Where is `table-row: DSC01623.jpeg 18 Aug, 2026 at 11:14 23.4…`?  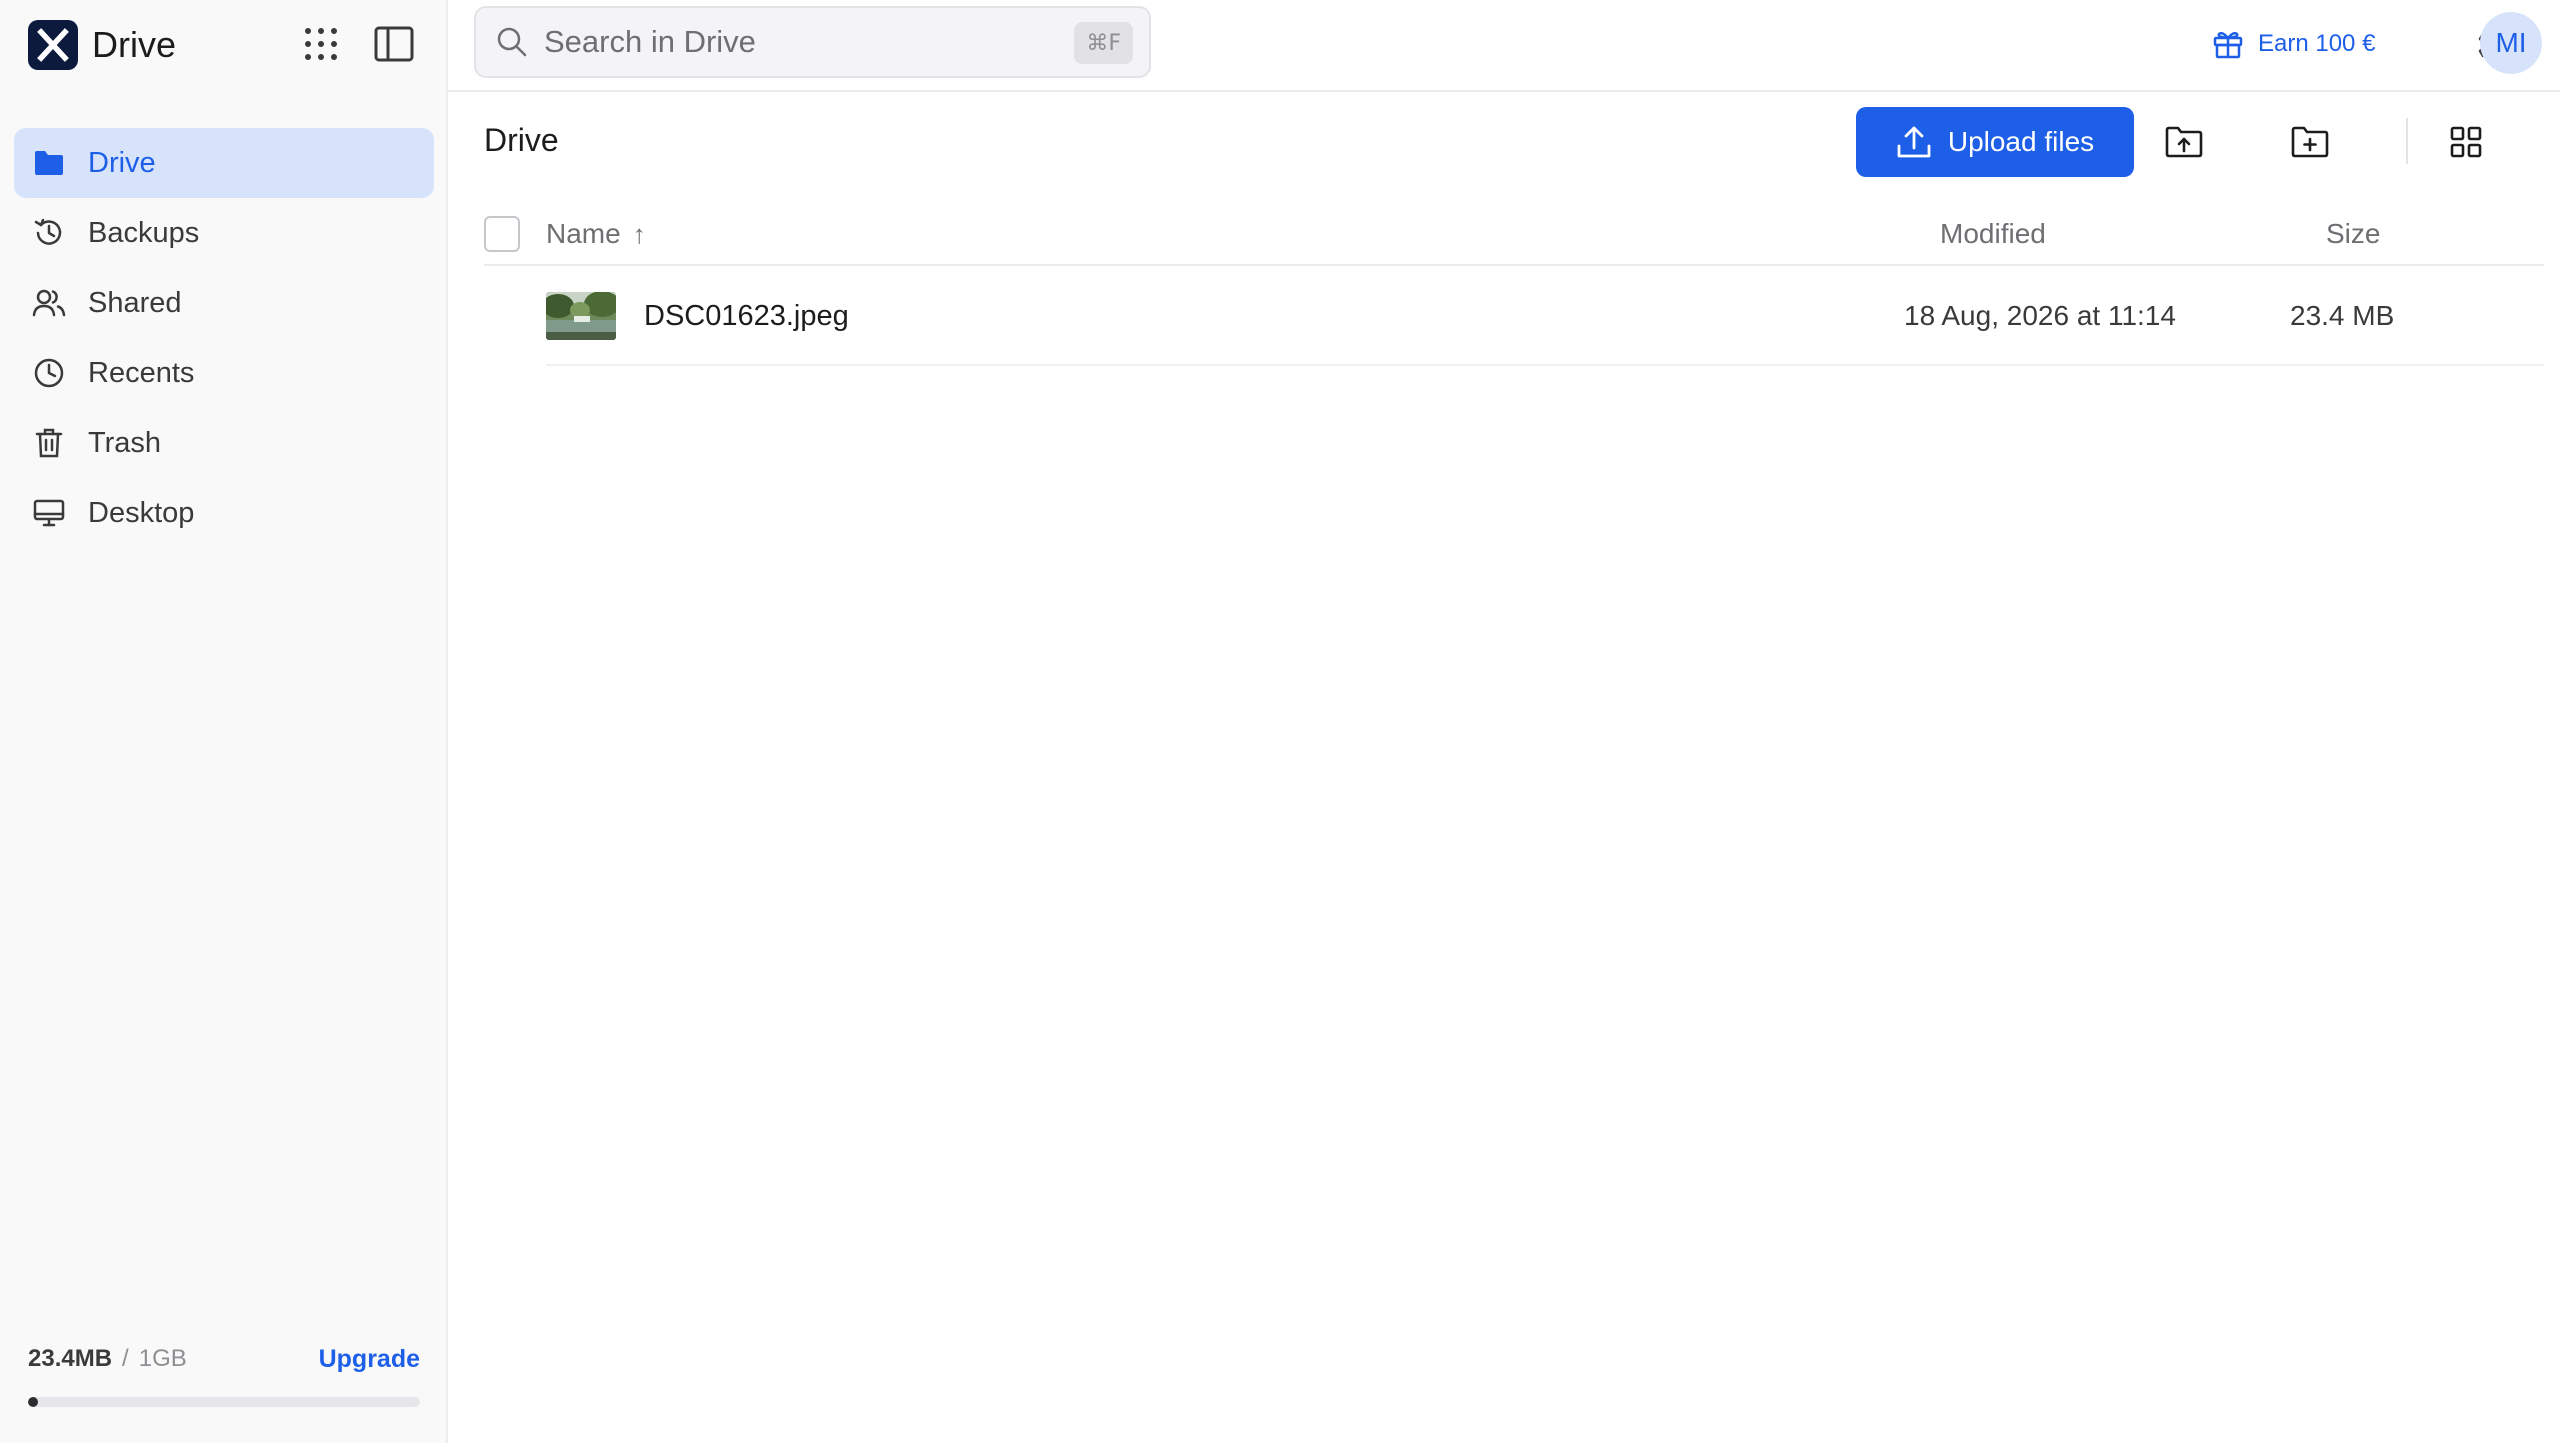 table-row: DSC01623.jpeg 18 Aug, 2026 at 11:14 23.4… is located at coordinates (1545, 320).